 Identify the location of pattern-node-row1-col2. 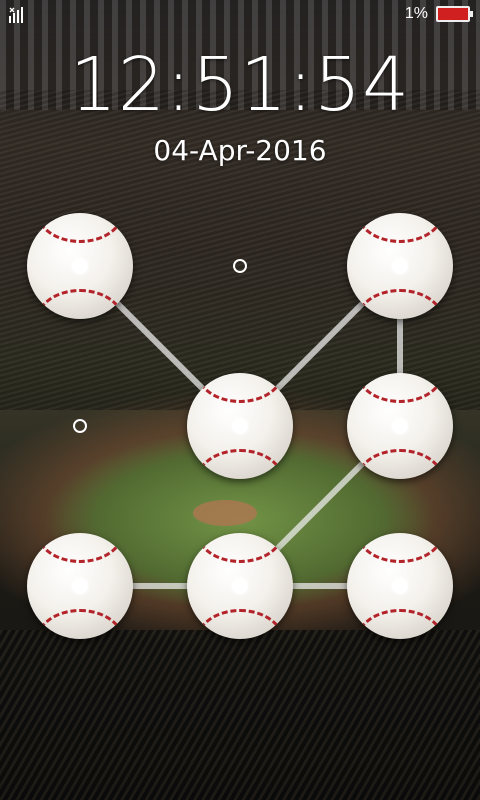
(240, 266).